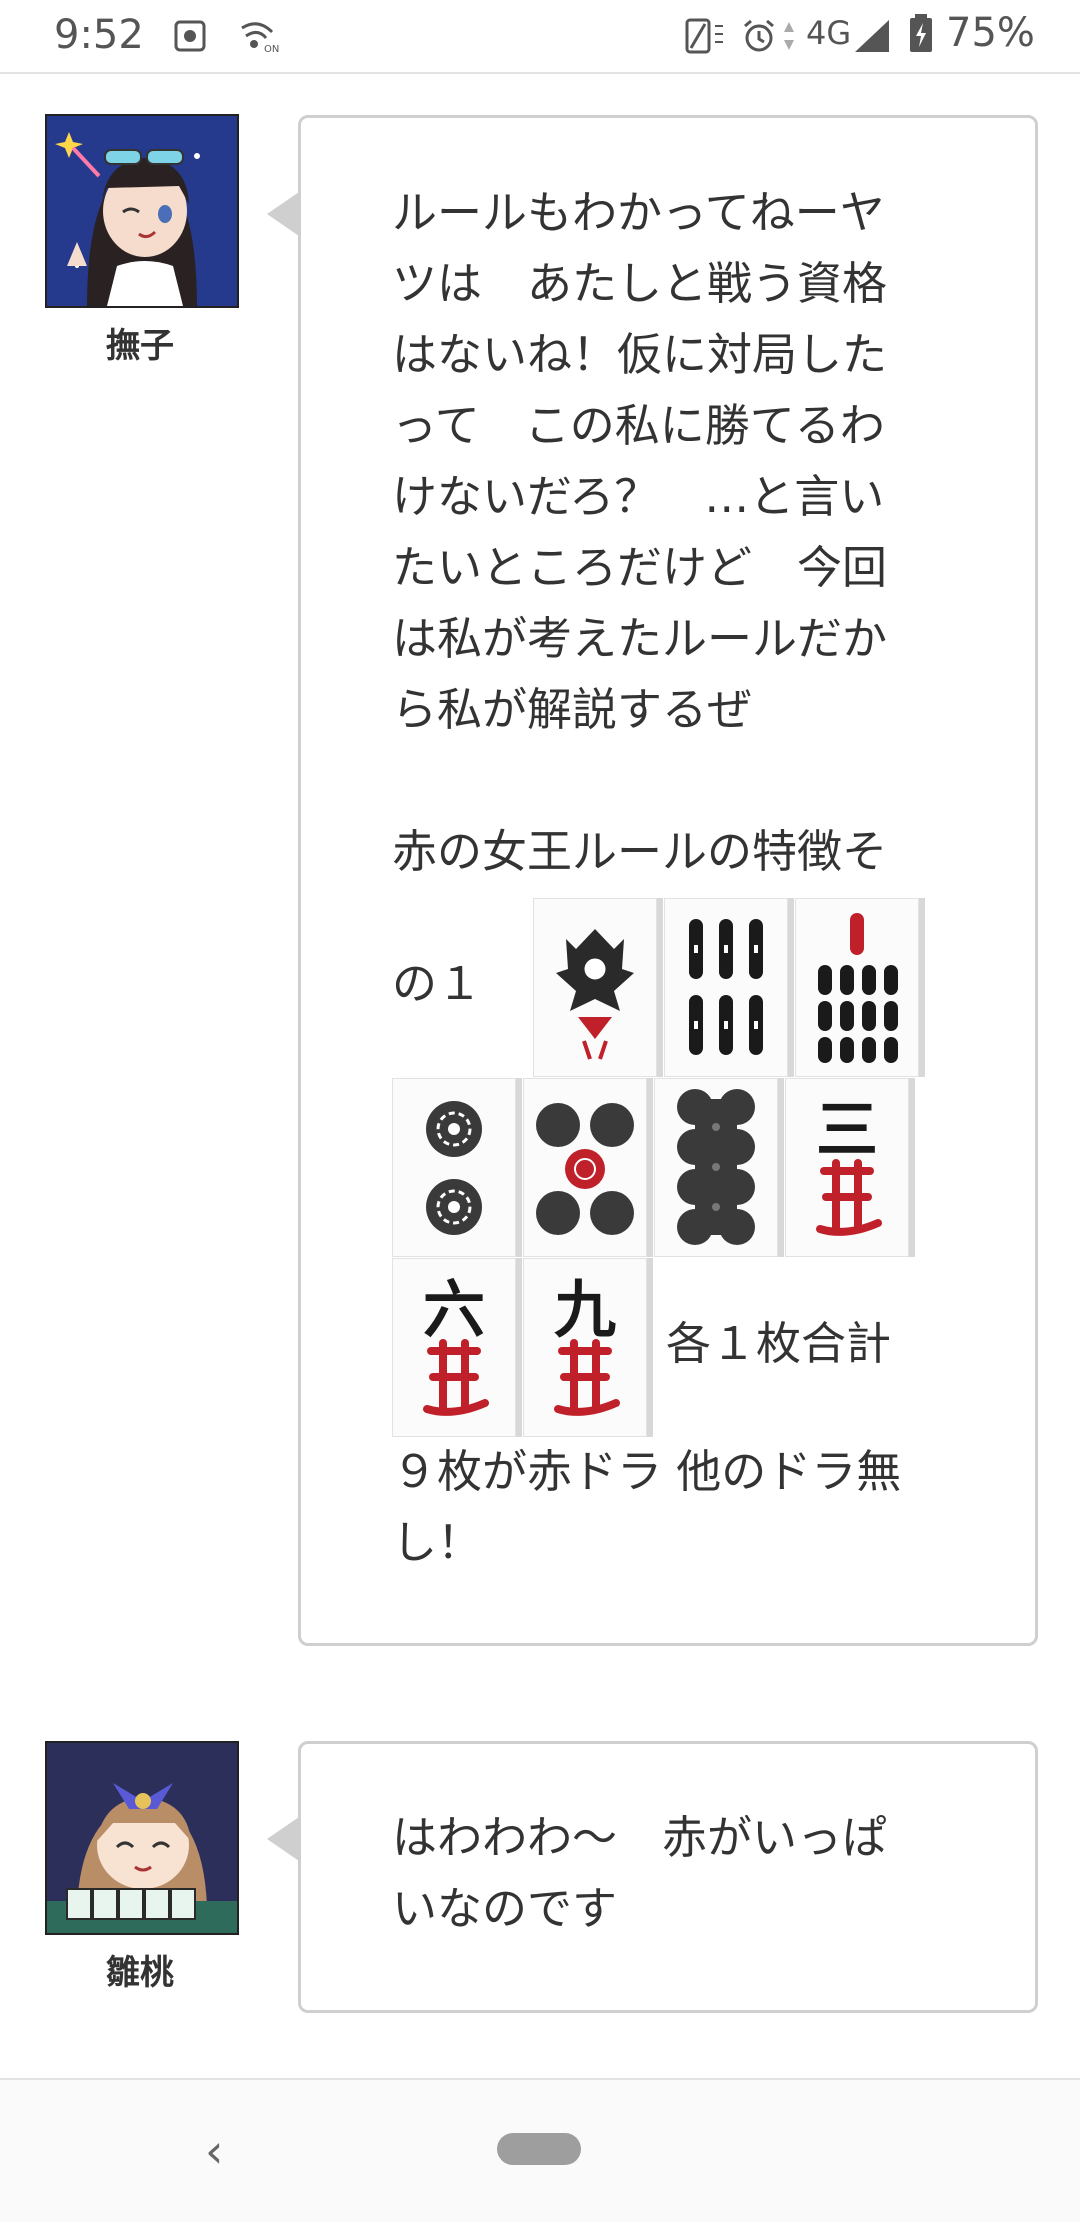 The width and height of the screenshot is (1080, 2222). Describe the element at coordinates (638, 425) in the screenshot. I see `message-line: って この私に勝てるわ` at that location.